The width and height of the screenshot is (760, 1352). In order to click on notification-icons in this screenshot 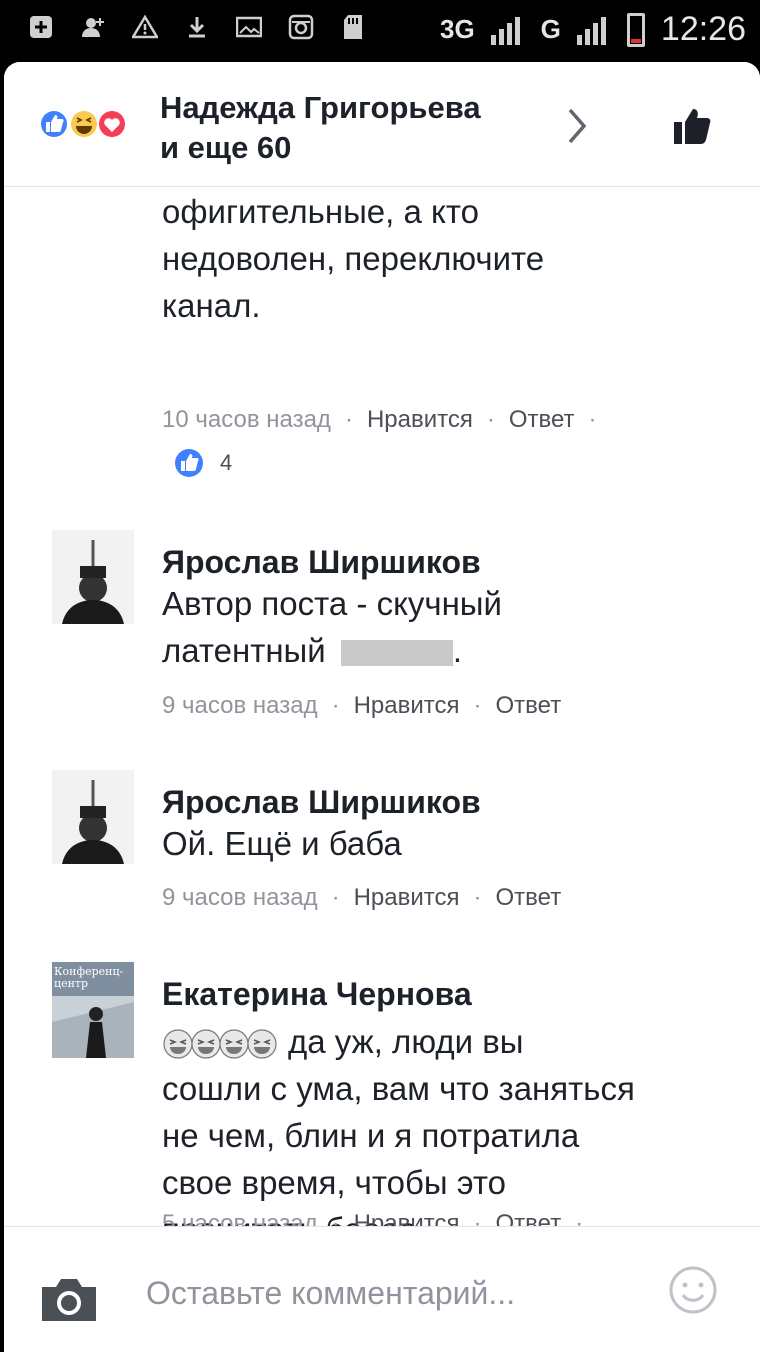, I will do `click(197, 27)`.